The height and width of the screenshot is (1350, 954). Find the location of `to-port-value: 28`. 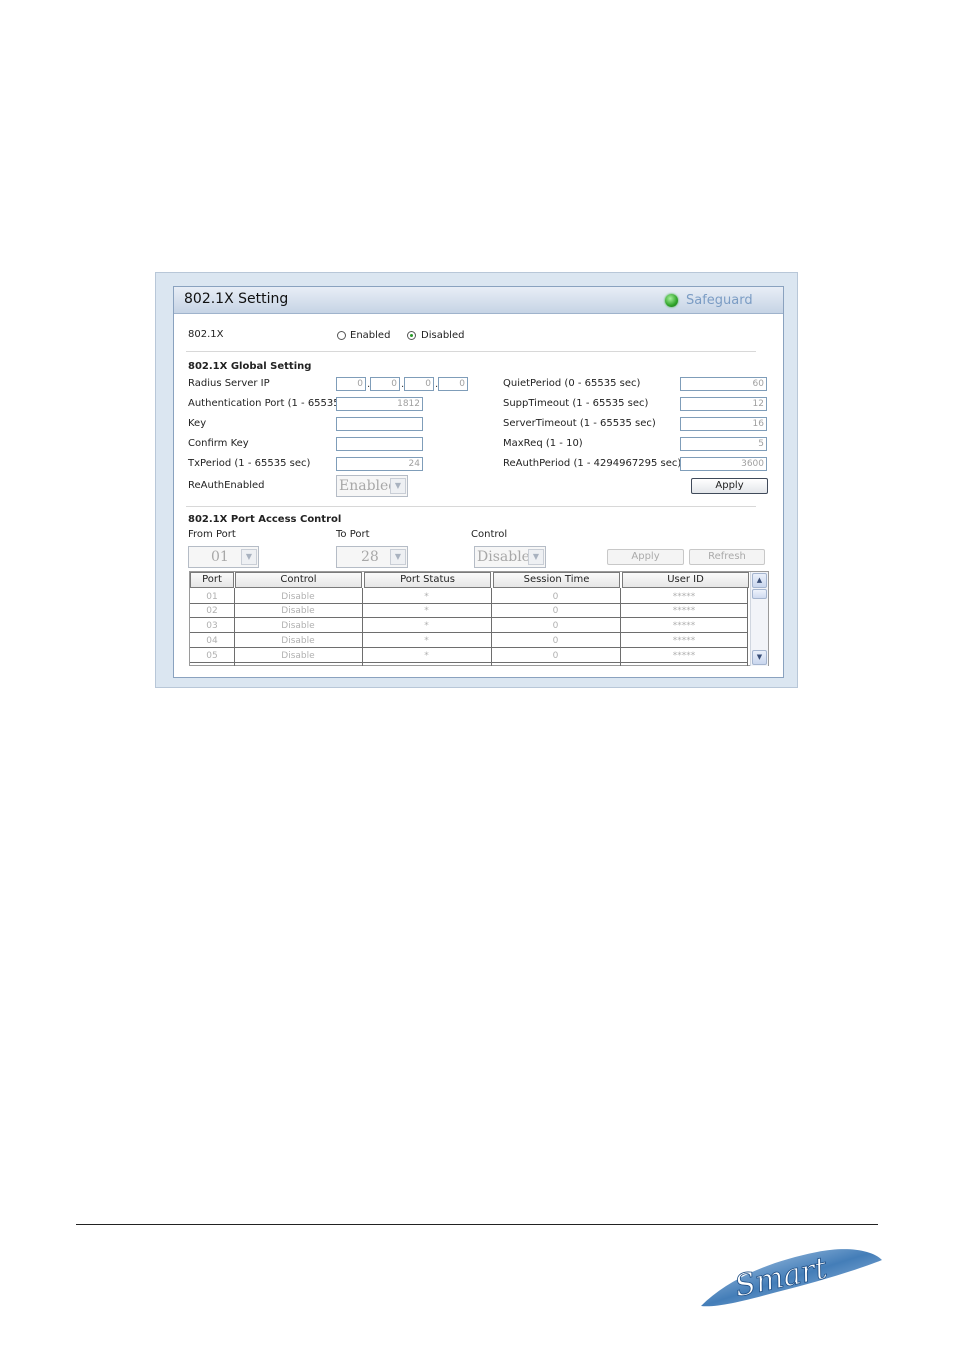

to-port-value: 28 is located at coordinates (370, 557).